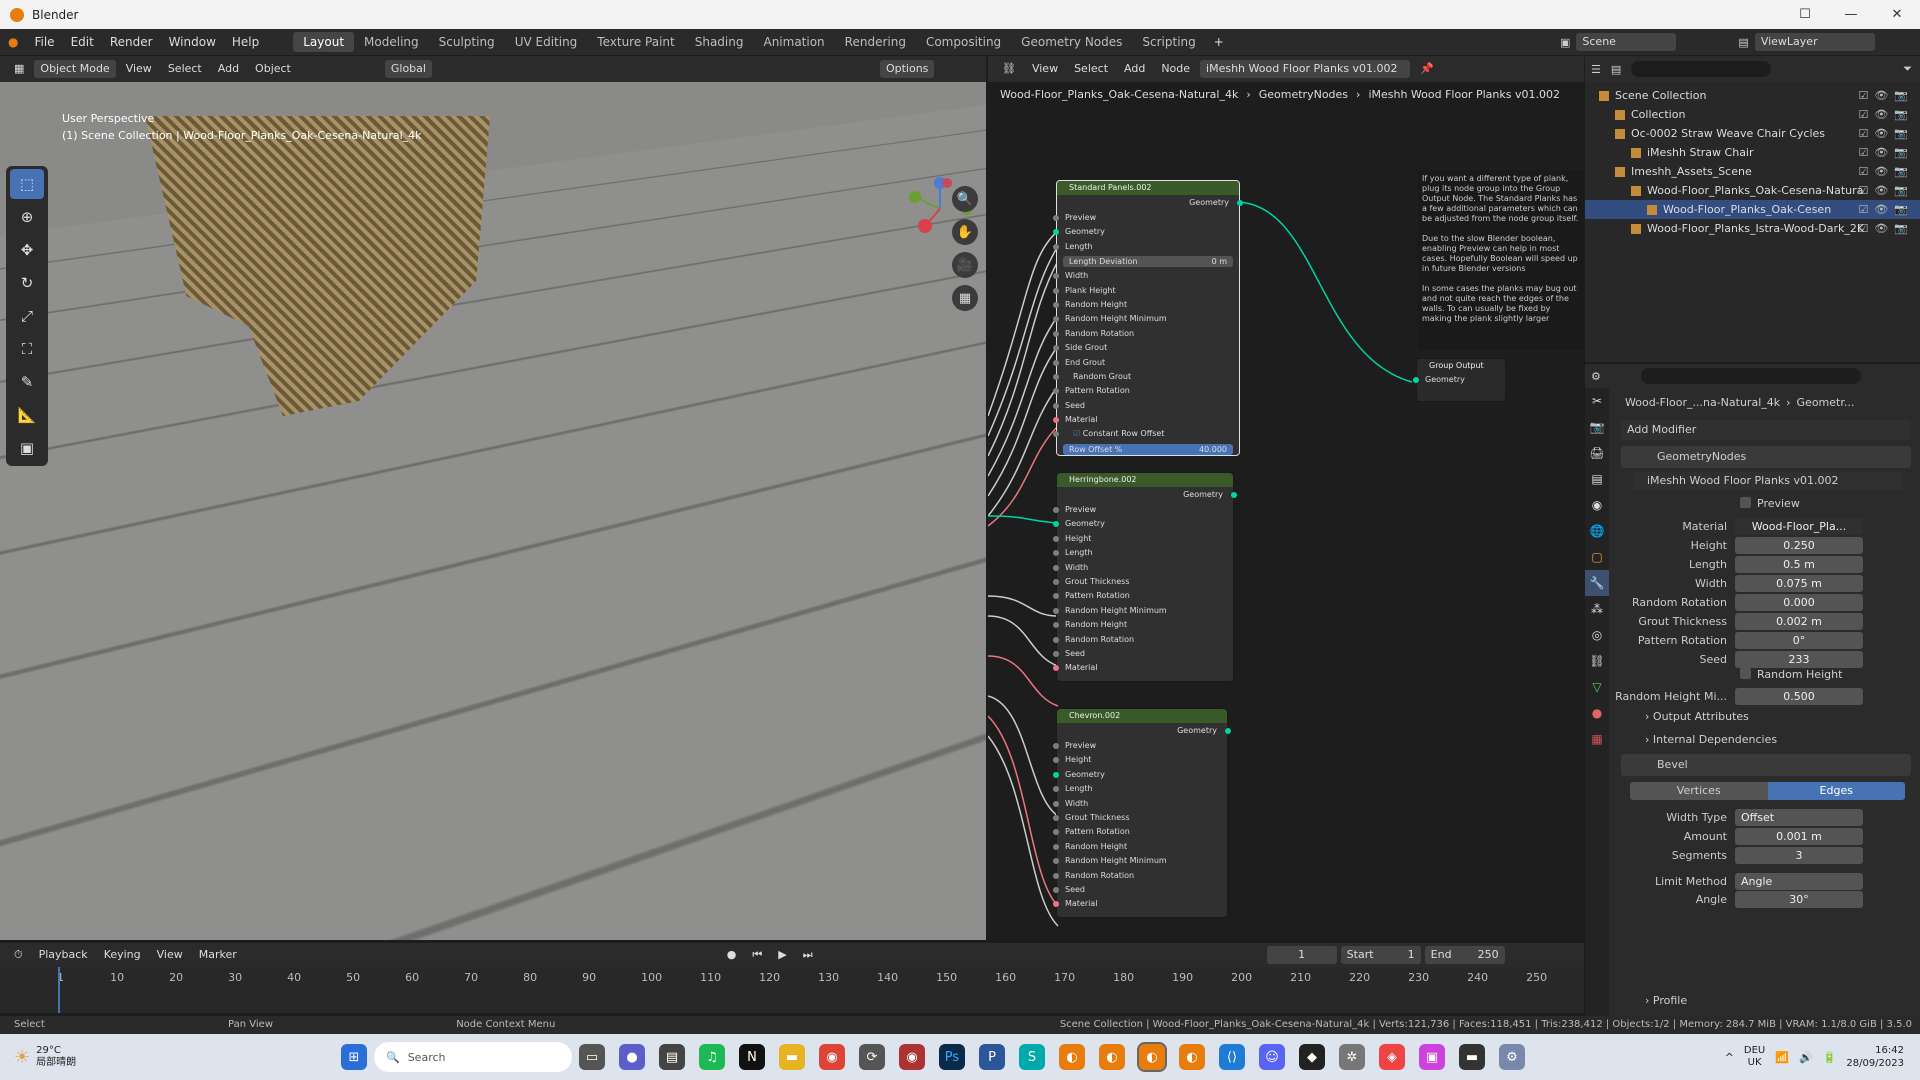 This screenshot has width=1920, height=1080. Describe the element at coordinates (13, 42) in the screenshot. I see `blender-menu-icon: ●` at that location.